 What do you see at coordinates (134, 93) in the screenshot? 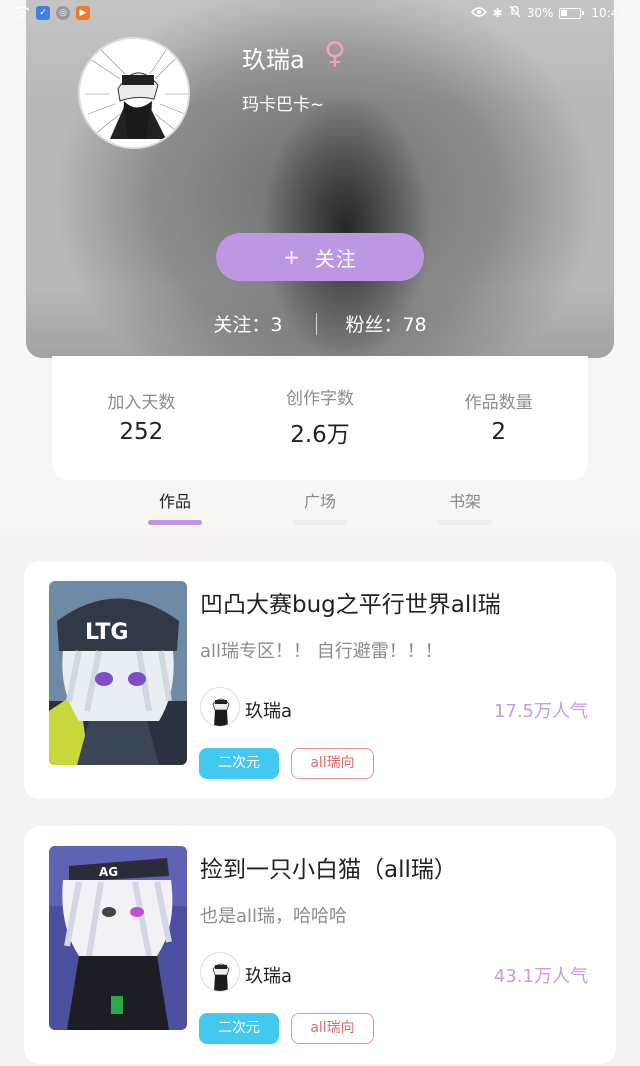
I see `profile-avatar` at bounding box center [134, 93].